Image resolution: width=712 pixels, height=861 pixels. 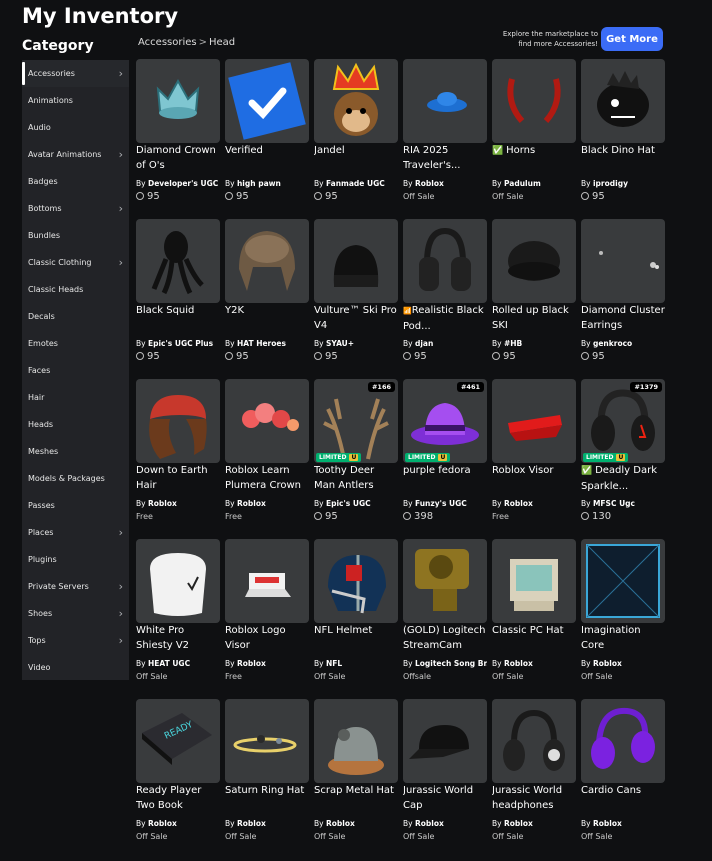 What do you see at coordinates (75, 73) in the screenshot?
I see `sidebar-item-accessories: Accessories ›` at bounding box center [75, 73].